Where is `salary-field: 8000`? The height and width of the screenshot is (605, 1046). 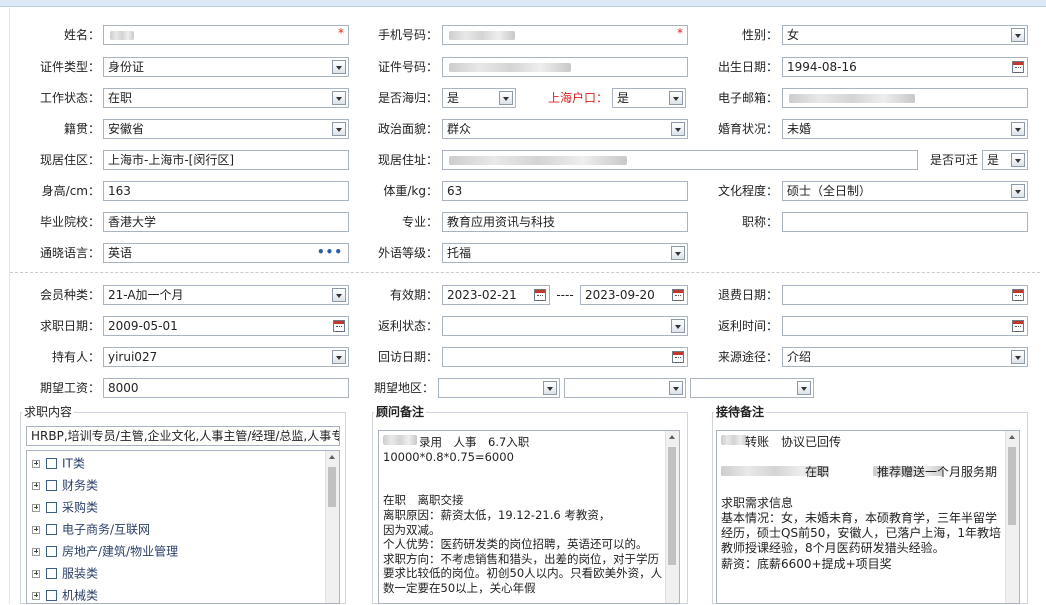 salary-field: 8000 is located at coordinates (226, 388).